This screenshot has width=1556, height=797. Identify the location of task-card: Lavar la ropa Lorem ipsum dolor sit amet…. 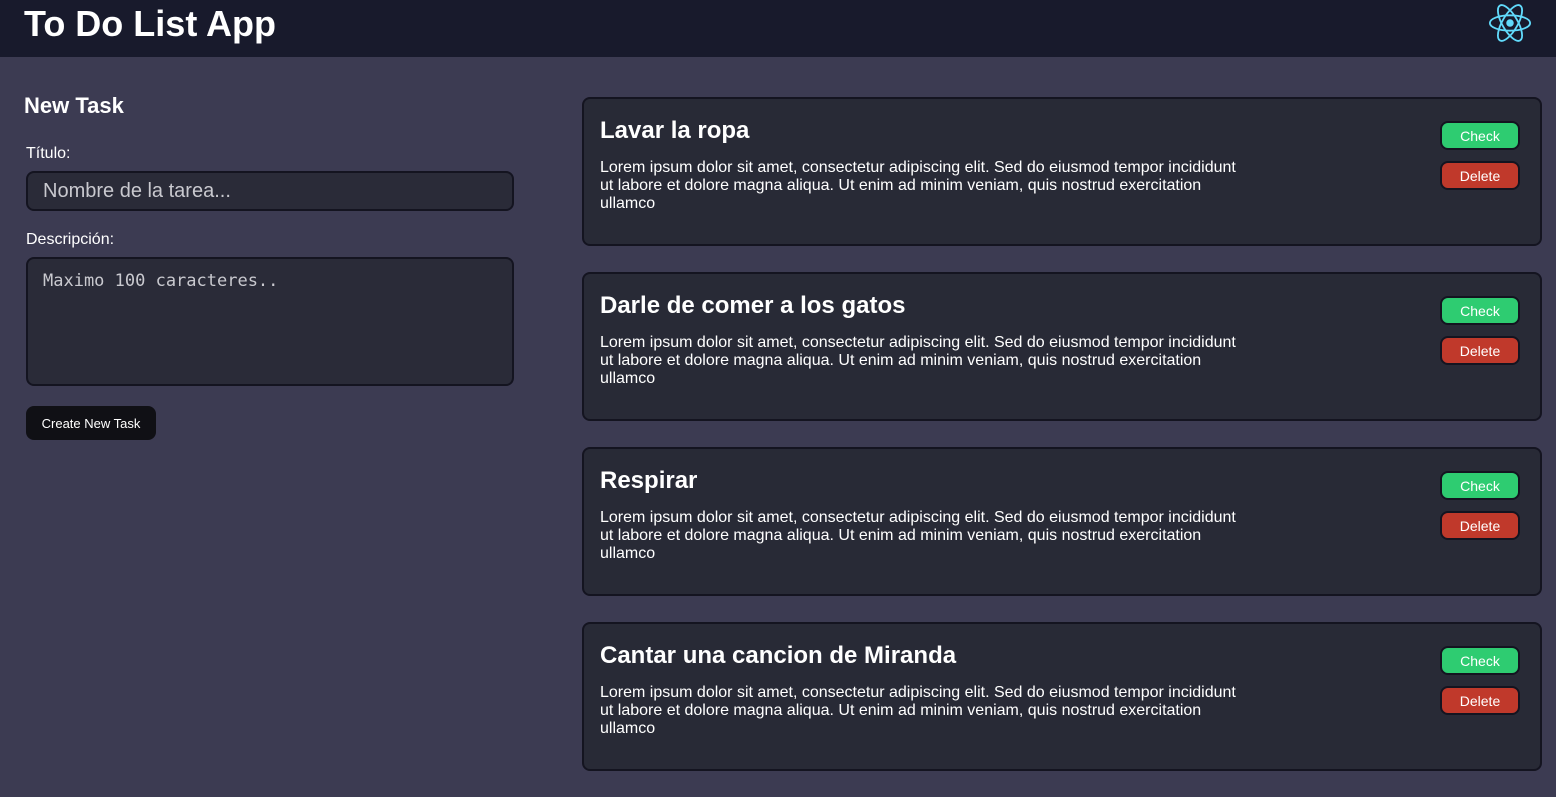
(1062, 171).